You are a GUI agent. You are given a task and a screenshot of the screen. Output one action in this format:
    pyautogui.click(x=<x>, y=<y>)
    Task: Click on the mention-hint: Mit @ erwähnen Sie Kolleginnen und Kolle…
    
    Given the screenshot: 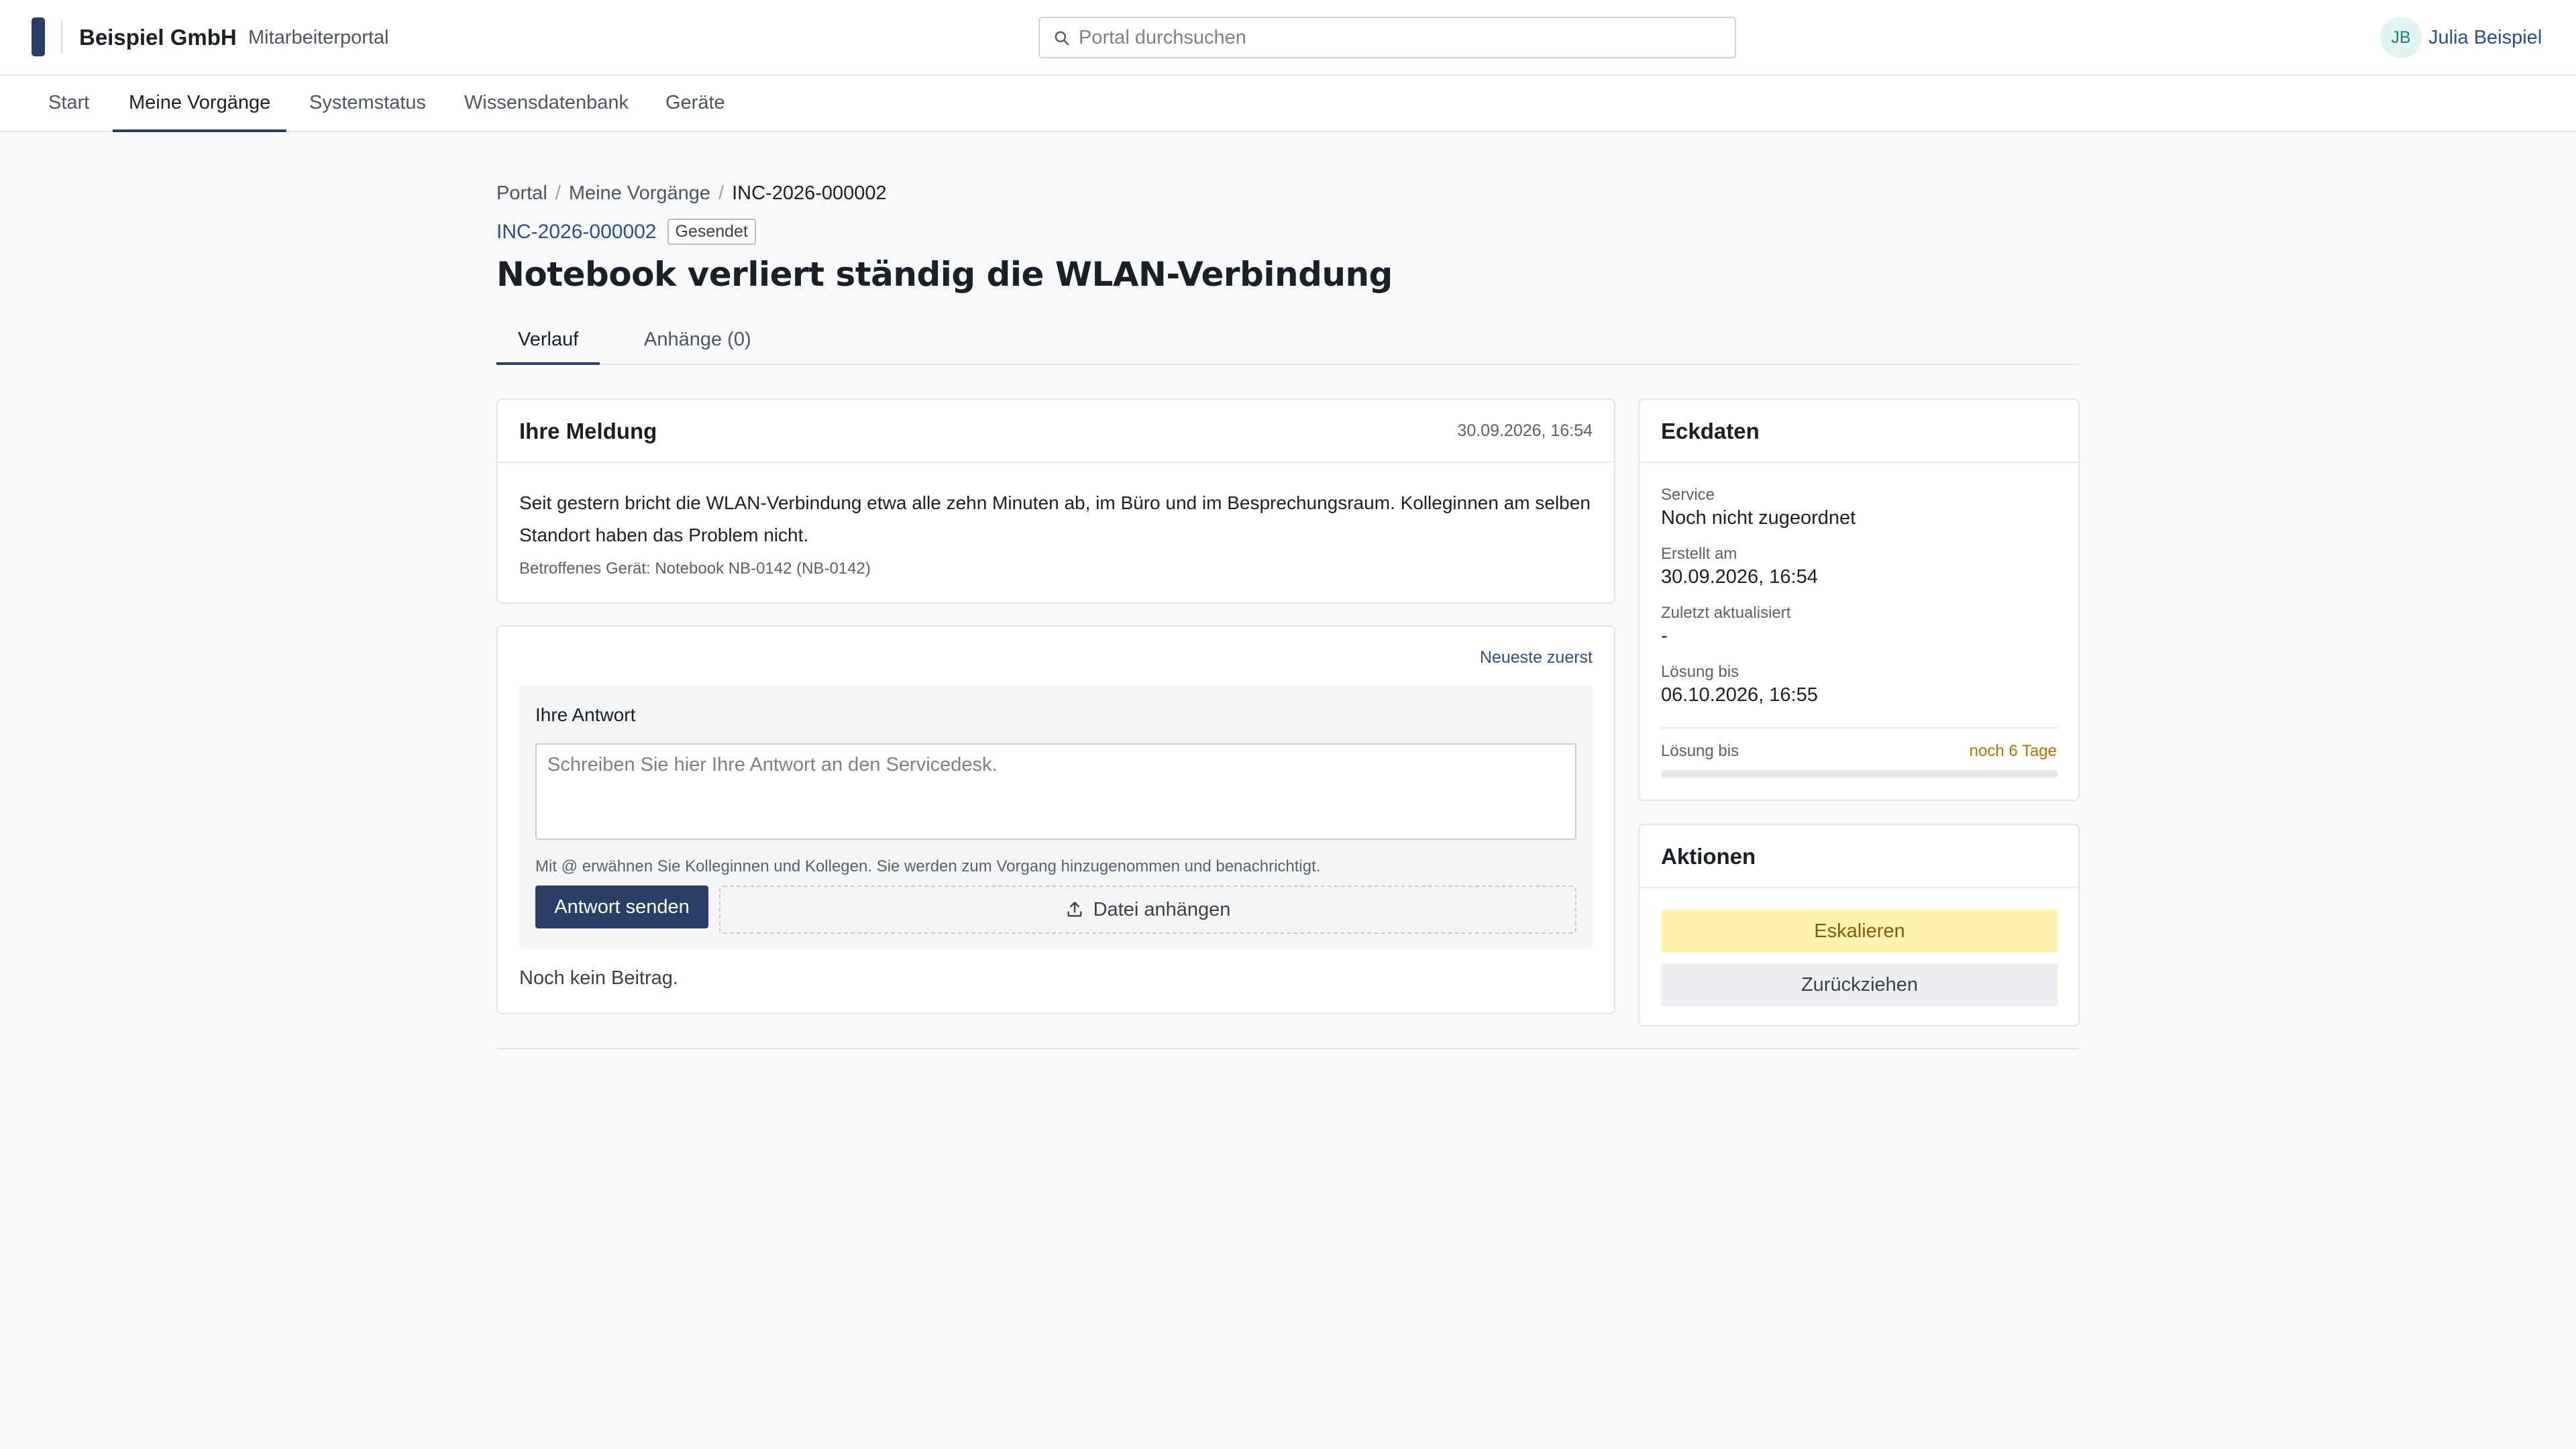 What is the action you would take?
    pyautogui.click(x=928, y=866)
    